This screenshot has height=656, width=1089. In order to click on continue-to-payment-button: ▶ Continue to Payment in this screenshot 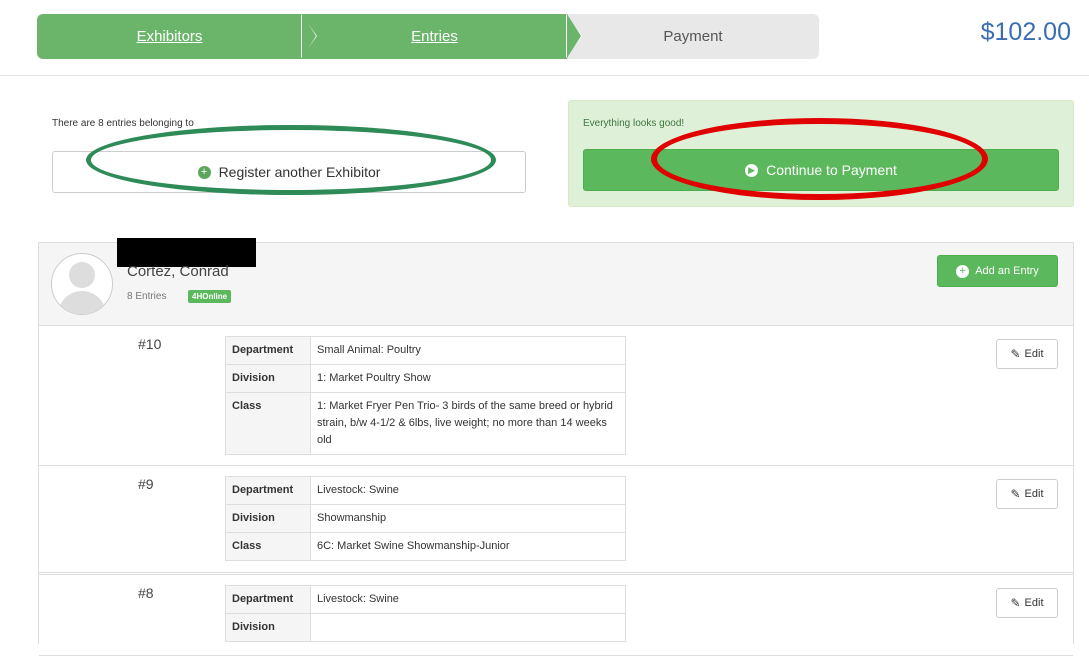, I will do `click(821, 170)`.